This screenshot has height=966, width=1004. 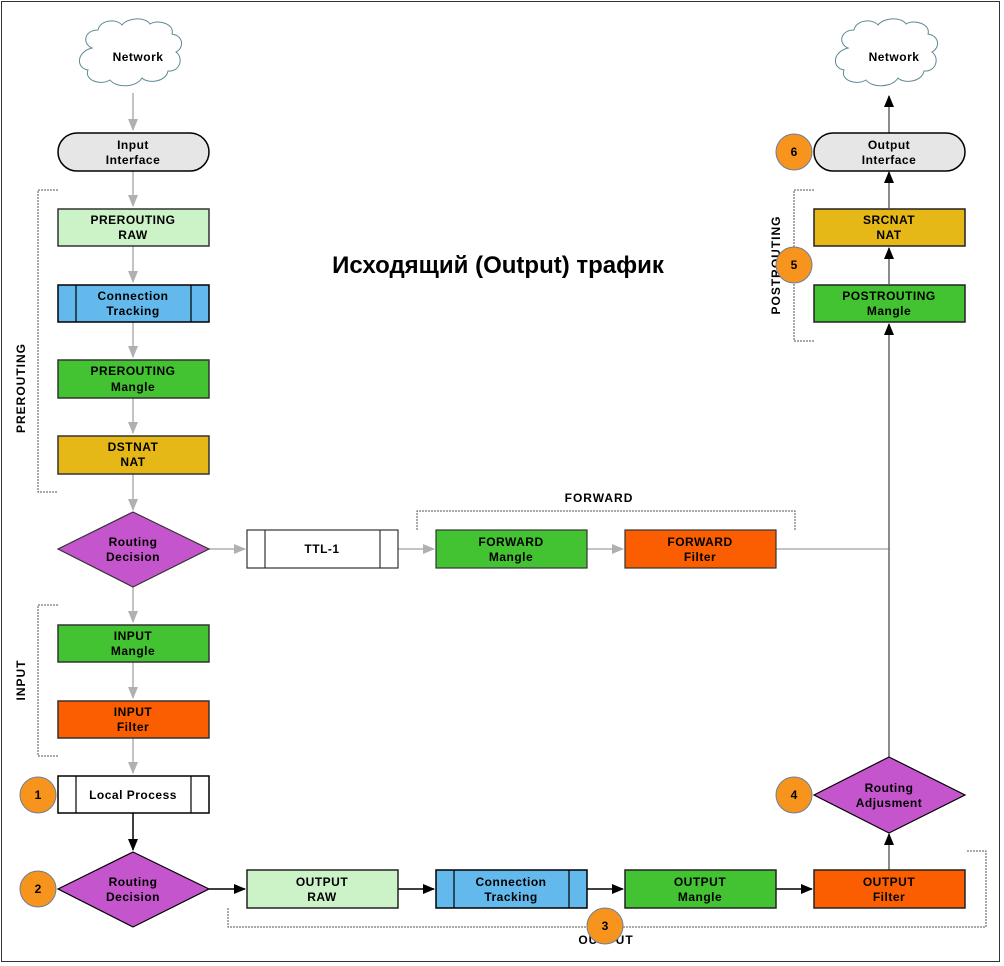 I want to click on forward-mangle-node: FORWARD Mangle, so click(x=511, y=549).